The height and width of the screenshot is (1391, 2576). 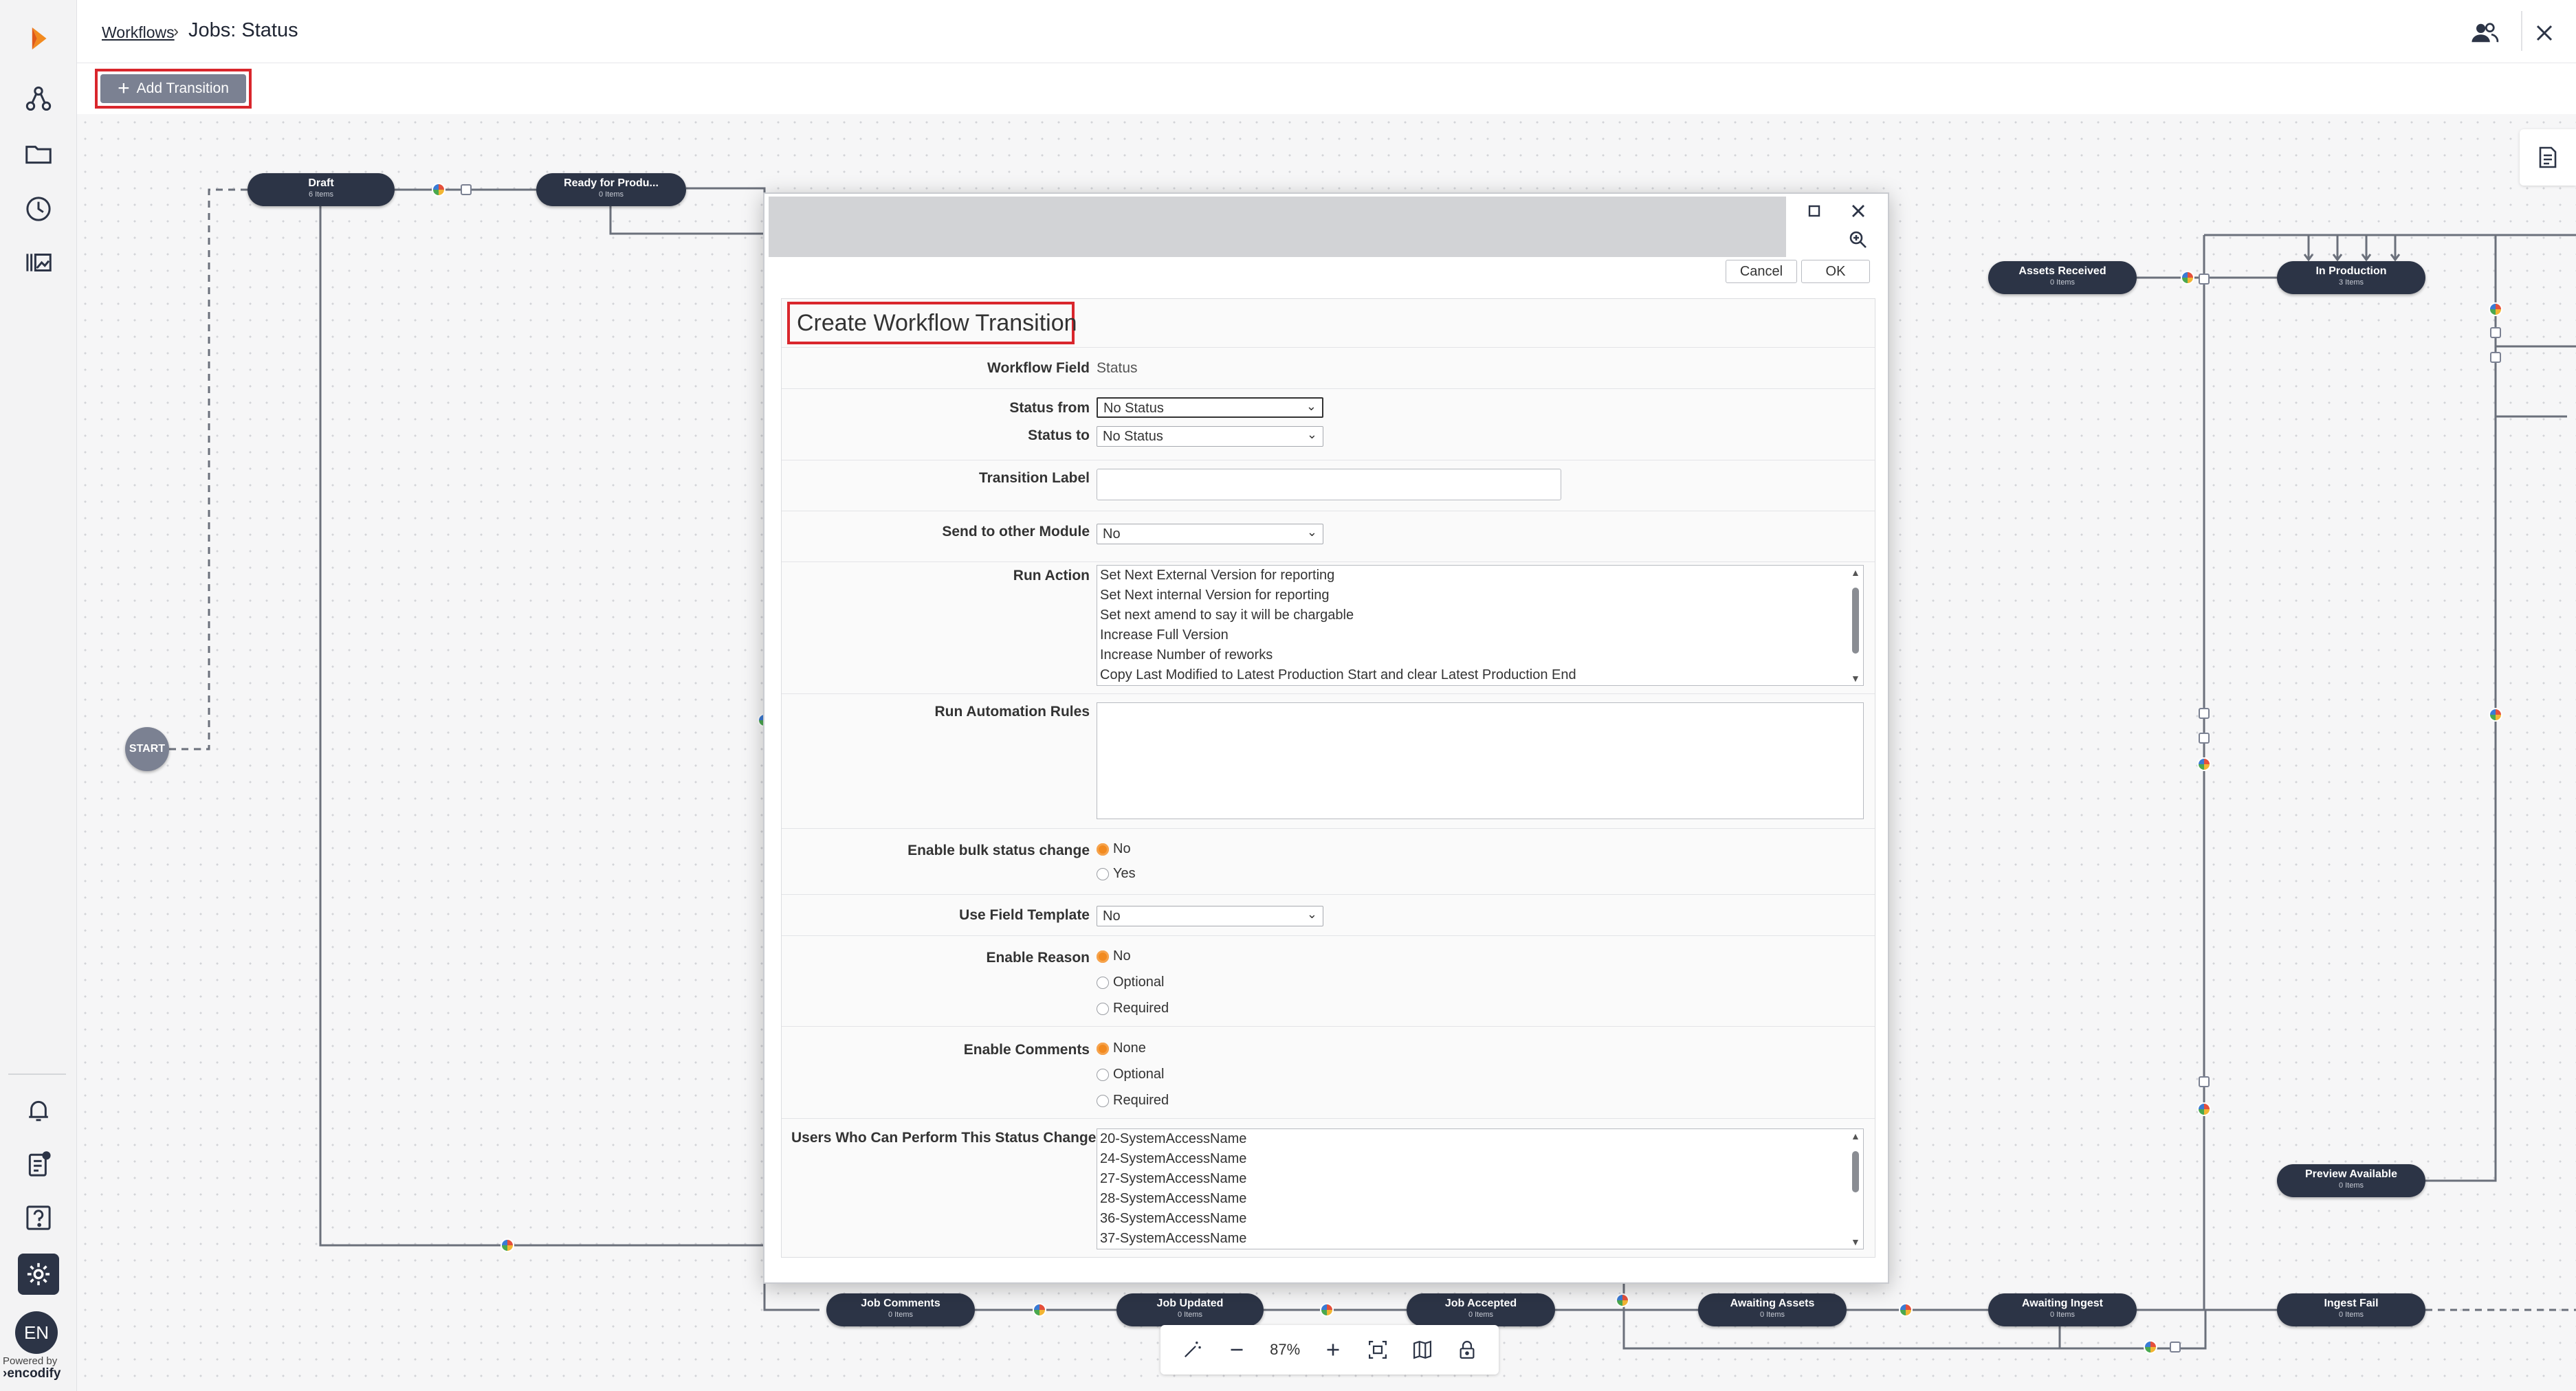 What do you see at coordinates (321, 189) in the screenshot?
I see `node-draft: Draft 6 Items` at bounding box center [321, 189].